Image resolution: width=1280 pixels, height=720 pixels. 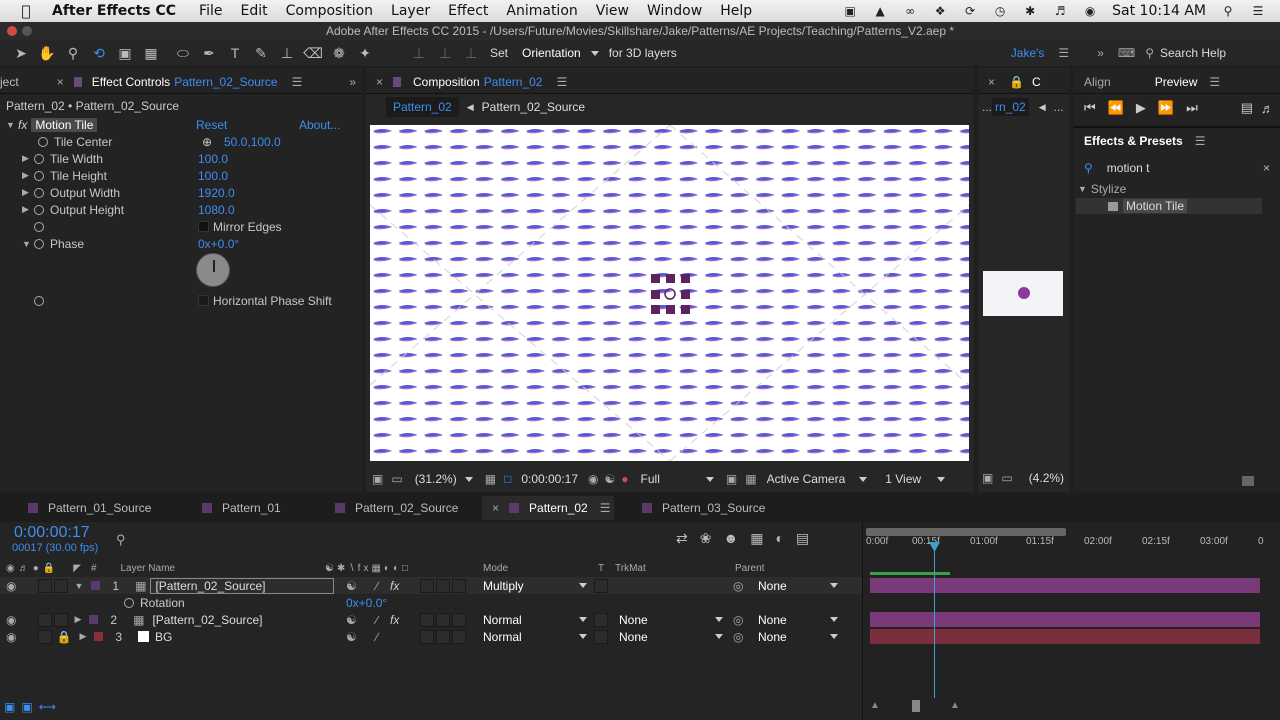 I want to click on mask-visibility-icon: □, so click(x=507, y=479).